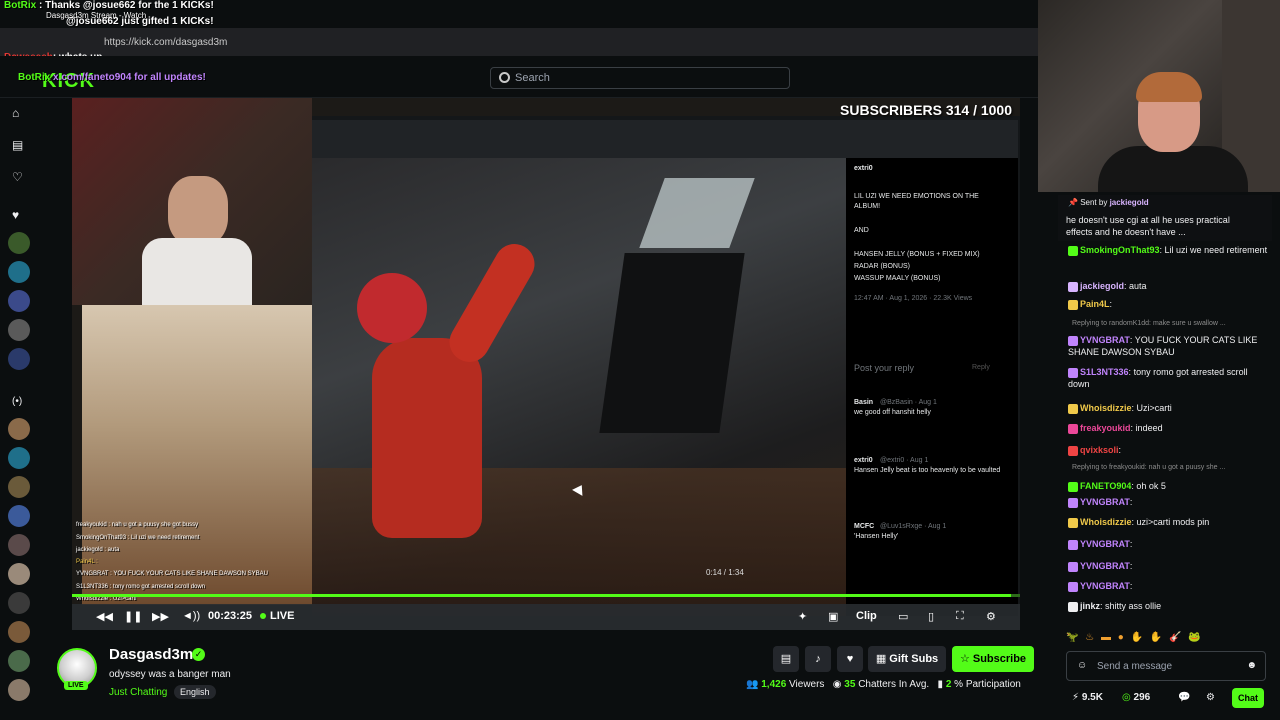 This screenshot has height=720, width=1280. What do you see at coordinates (1087, 697) in the screenshot?
I see `kicks-balance: ⚡ 9.5K` at bounding box center [1087, 697].